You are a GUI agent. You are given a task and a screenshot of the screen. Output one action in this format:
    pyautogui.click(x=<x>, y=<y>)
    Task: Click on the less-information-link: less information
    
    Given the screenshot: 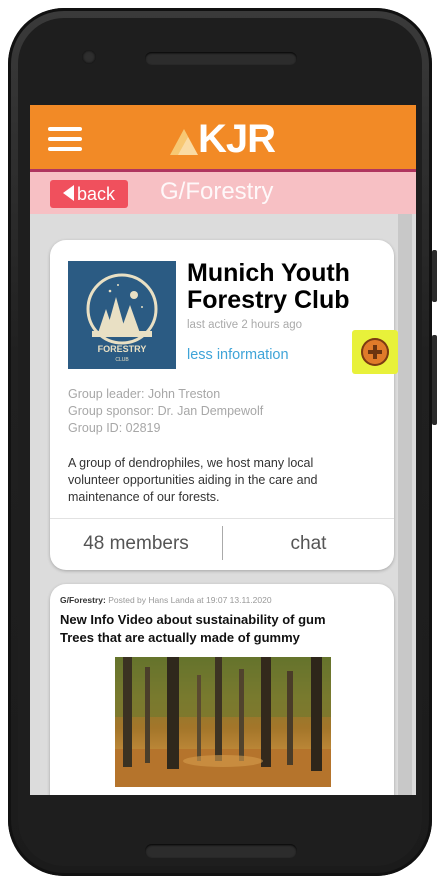 What is the action you would take?
    pyautogui.click(x=238, y=355)
    